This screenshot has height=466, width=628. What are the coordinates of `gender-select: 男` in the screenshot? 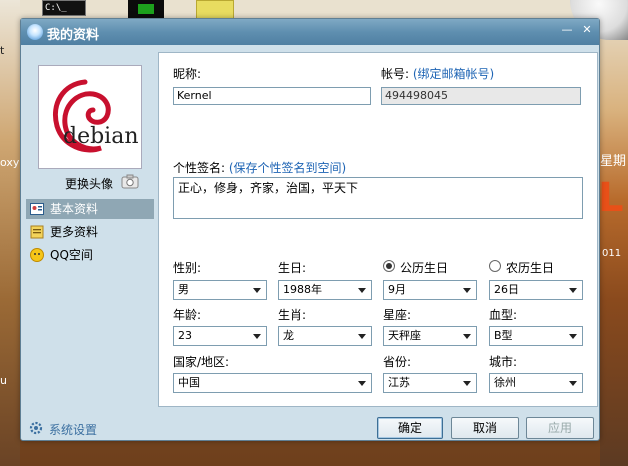 It's located at (220, 290).